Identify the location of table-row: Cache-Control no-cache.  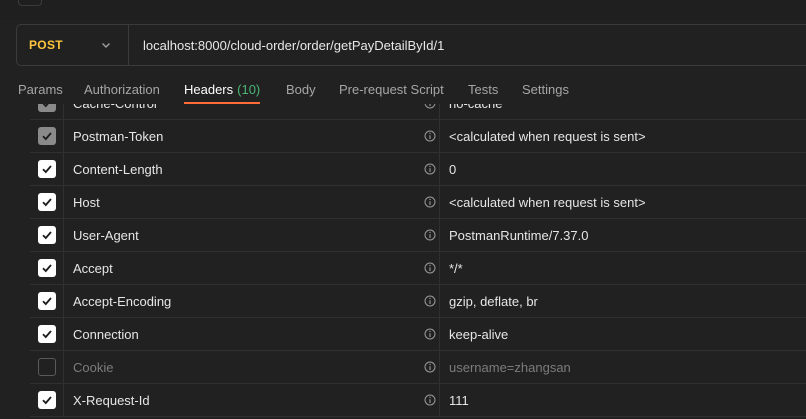
(418, 112).